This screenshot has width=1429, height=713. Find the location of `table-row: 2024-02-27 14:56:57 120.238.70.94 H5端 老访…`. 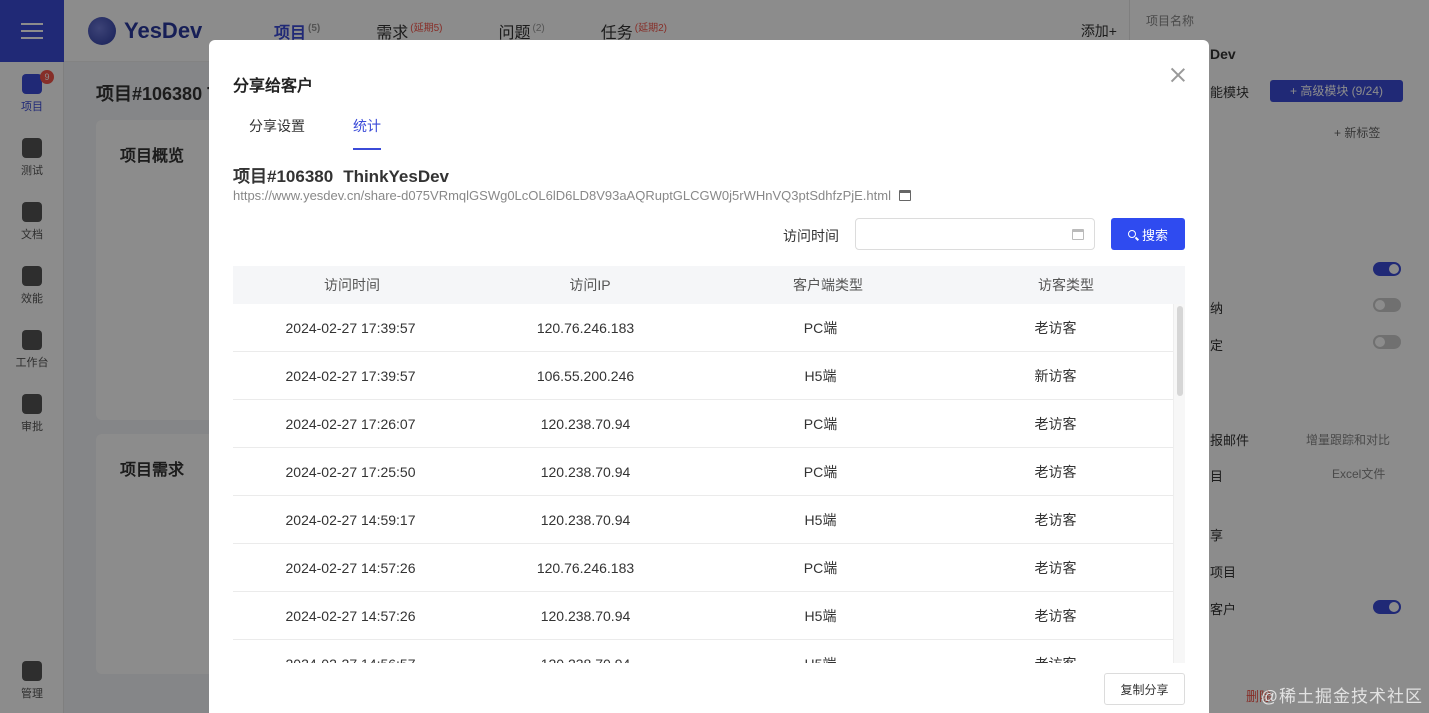

table-row: 2024-02-27 14:56:57 120.238.70.94 H5端 老访… is located at coordinates (703, 651).